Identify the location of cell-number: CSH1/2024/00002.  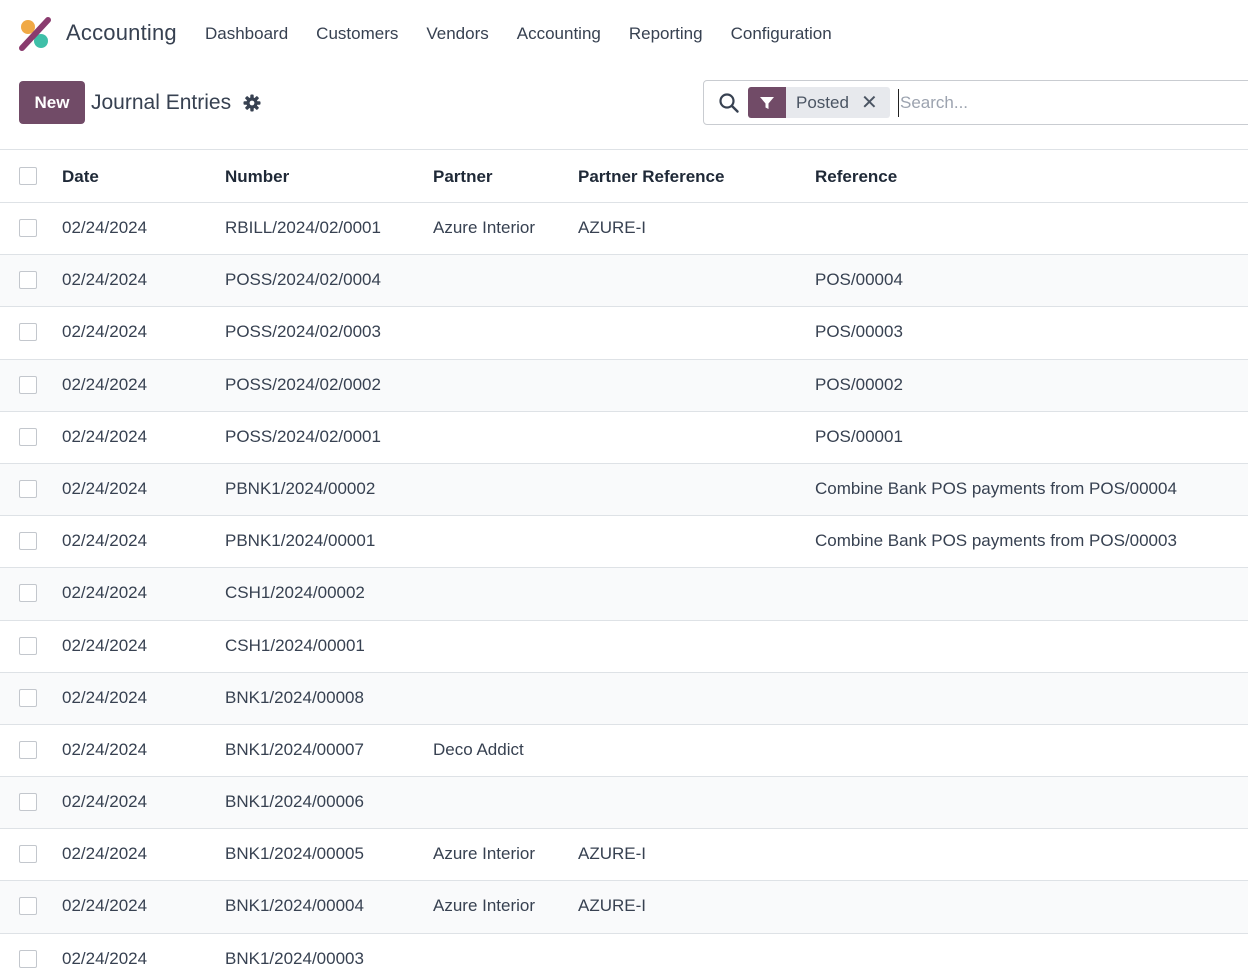
(295, 593).